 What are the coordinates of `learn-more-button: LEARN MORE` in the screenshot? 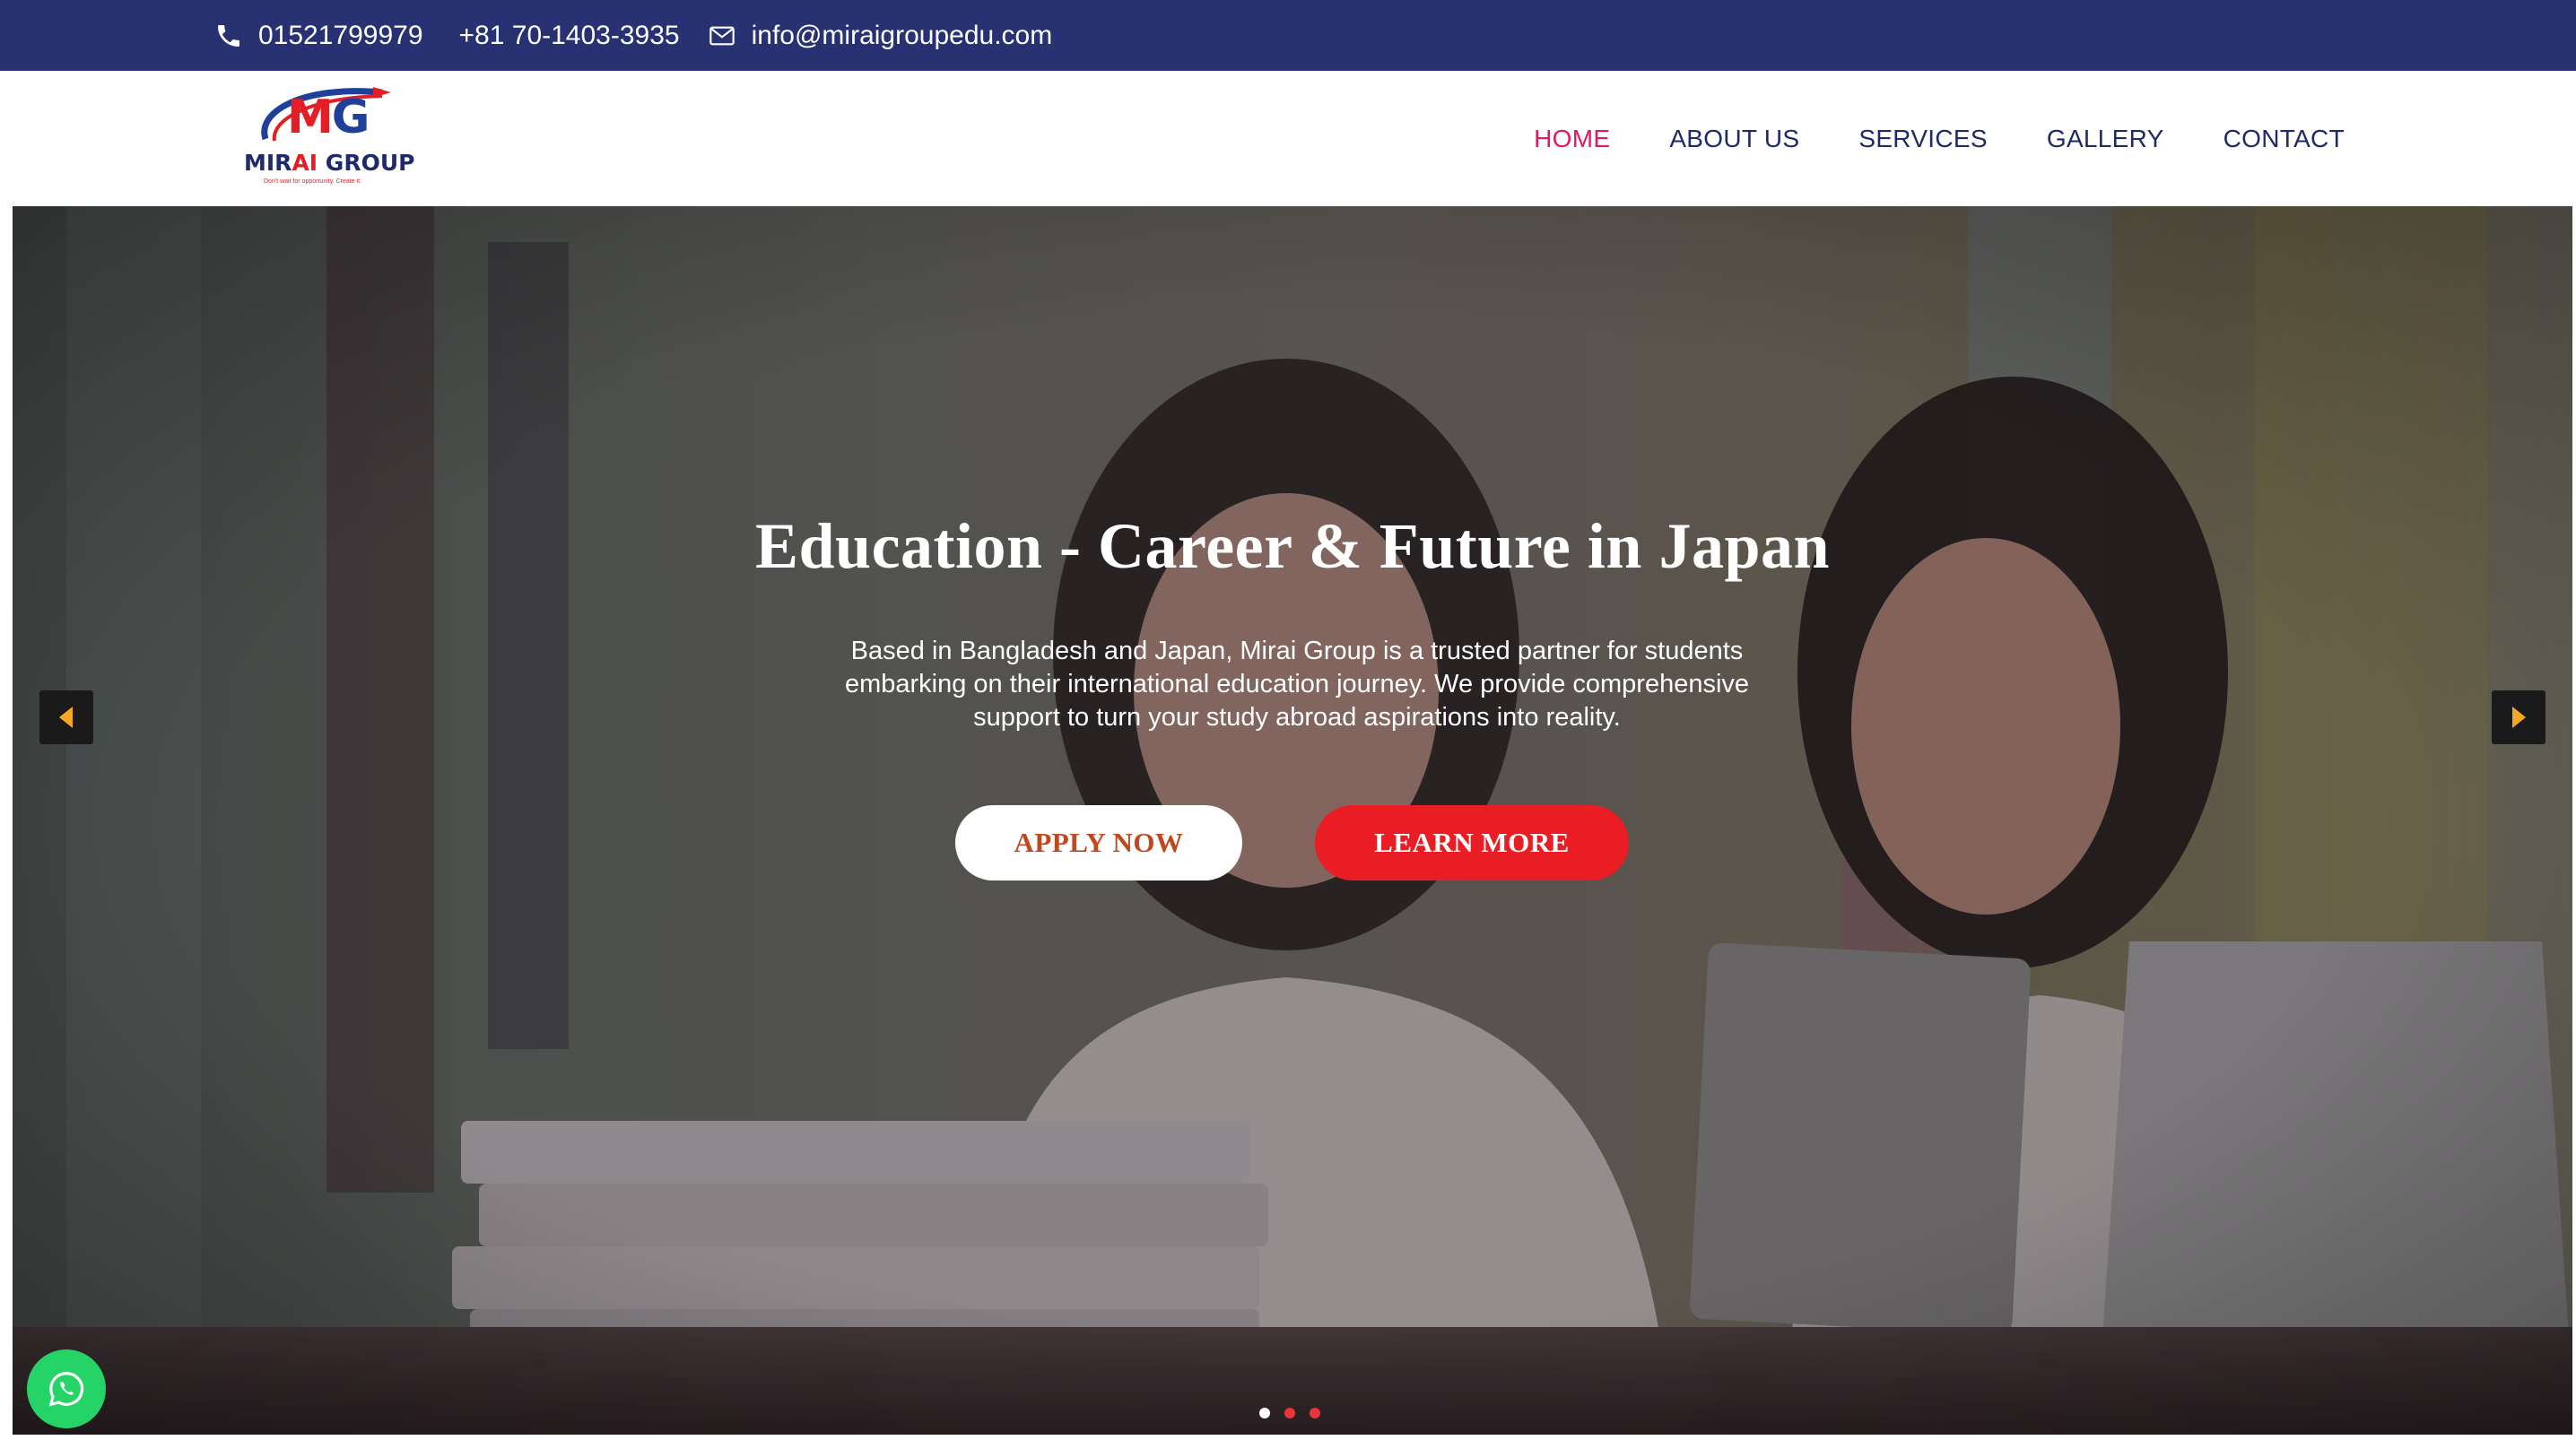 It's located at (1472, 843).